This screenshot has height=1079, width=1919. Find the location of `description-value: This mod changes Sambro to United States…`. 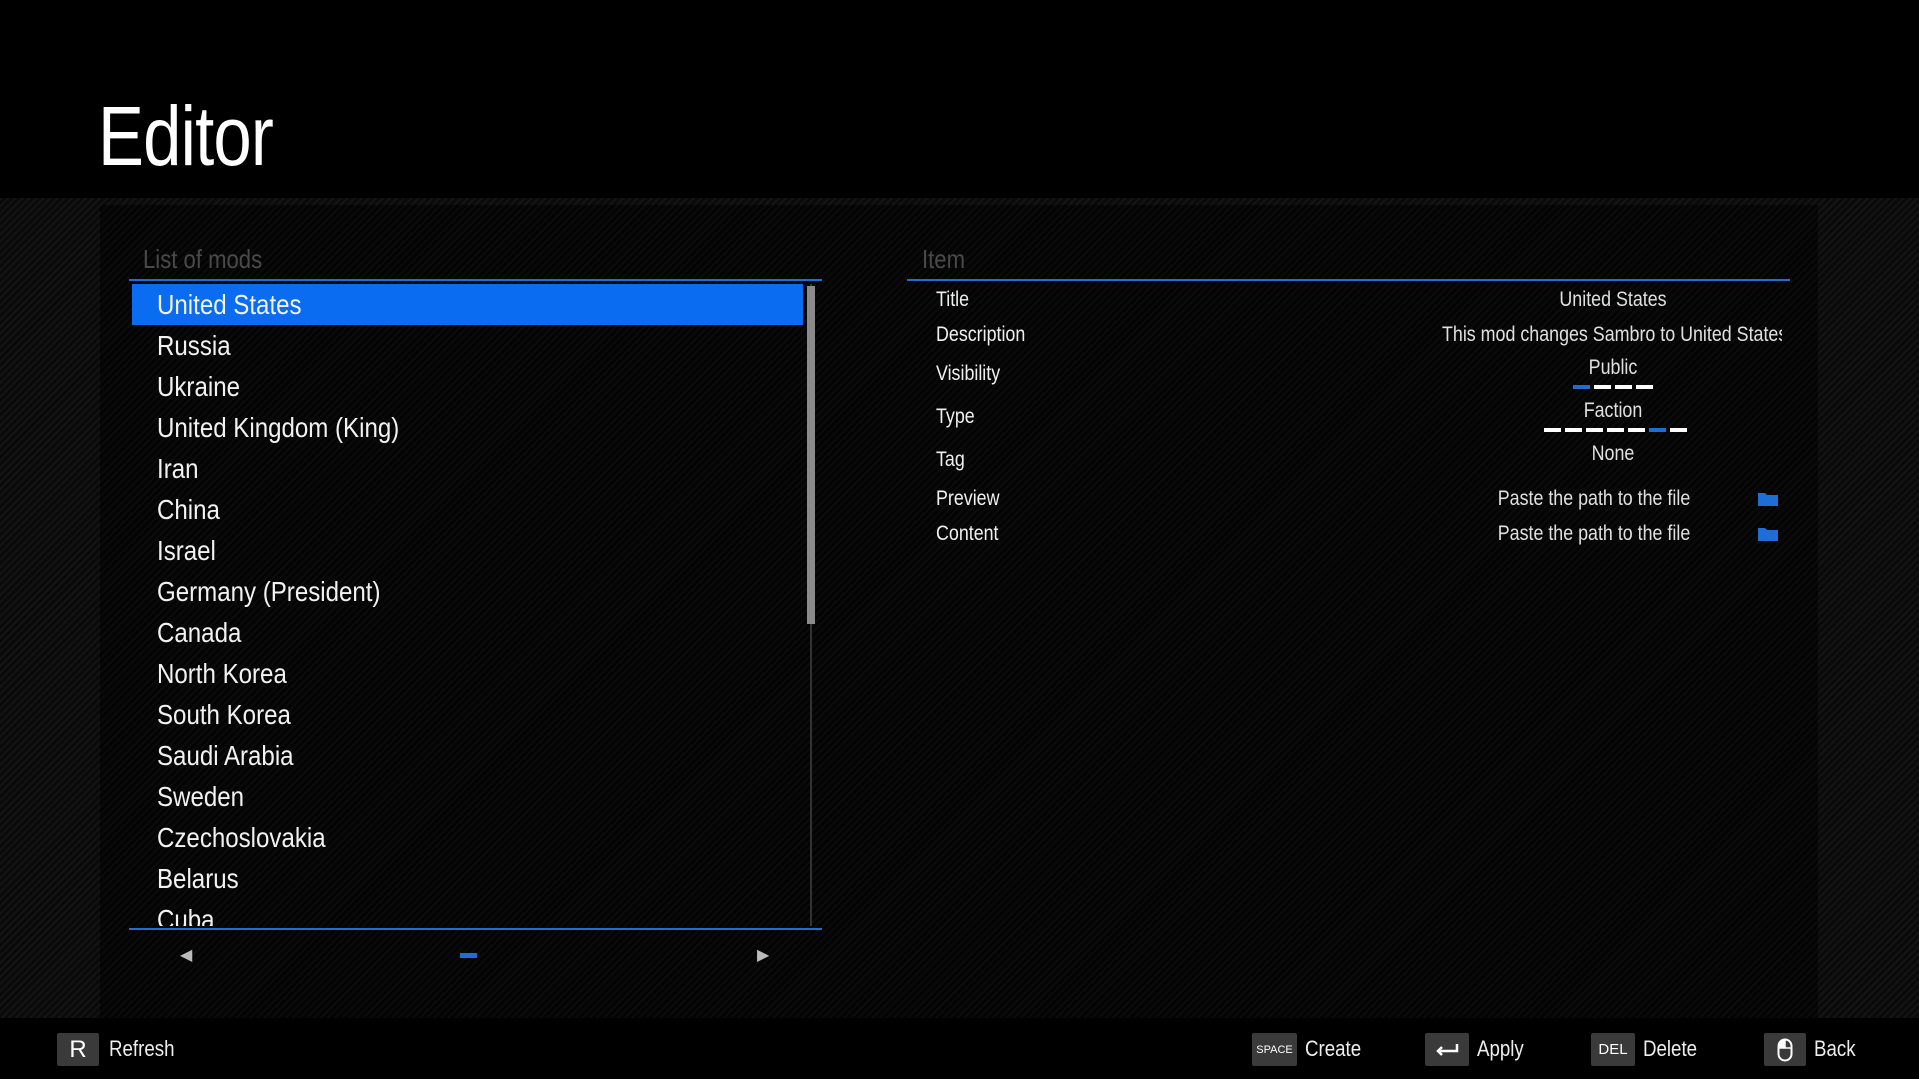

description-value: This mod changes Sambro to United States… is located at coordinates (1612, 335).